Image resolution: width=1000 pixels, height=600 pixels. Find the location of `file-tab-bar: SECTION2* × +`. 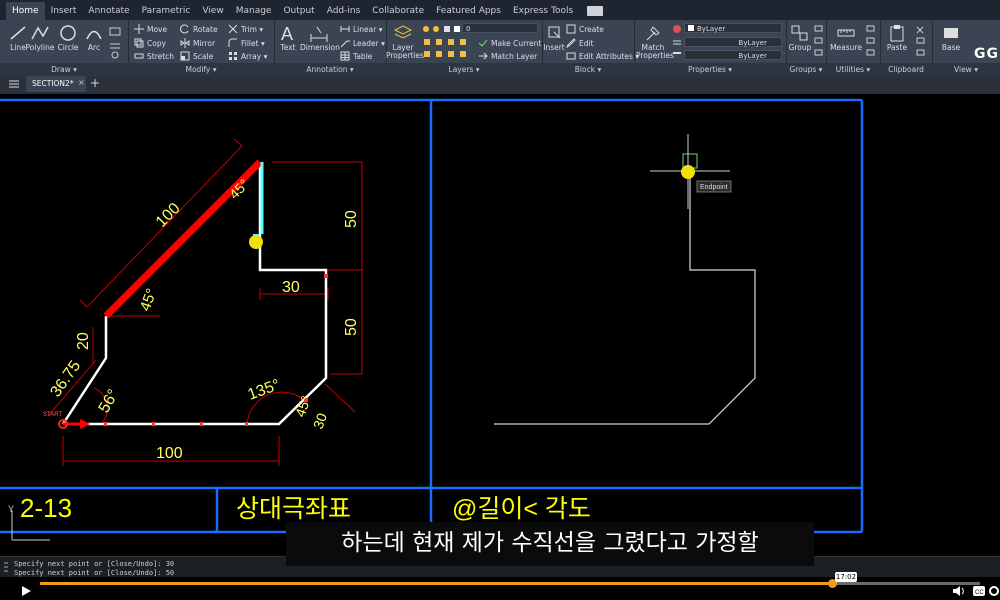

file-tab-bar: SECTION2* × + is located at coordinates (500, 84).